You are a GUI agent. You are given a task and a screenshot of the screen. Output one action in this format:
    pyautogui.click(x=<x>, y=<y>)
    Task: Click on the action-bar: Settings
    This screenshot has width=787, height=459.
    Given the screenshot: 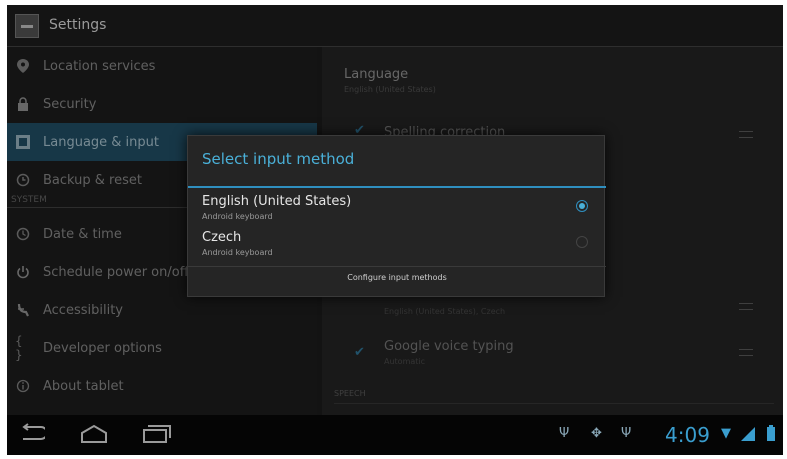 What is the action you would take?
    pyautogui.click(x=395, y=26)
    